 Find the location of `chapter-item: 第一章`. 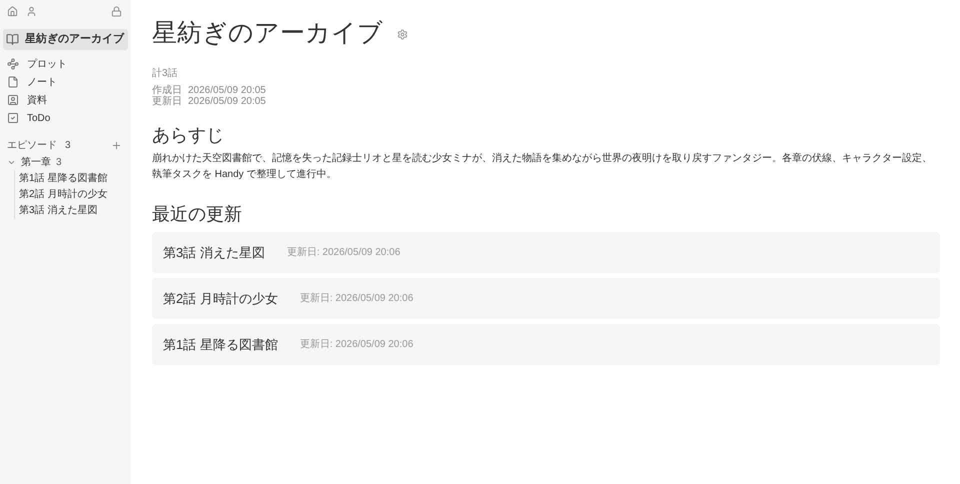

chapter-item: 第一章 is located at coordinates (36, 162).